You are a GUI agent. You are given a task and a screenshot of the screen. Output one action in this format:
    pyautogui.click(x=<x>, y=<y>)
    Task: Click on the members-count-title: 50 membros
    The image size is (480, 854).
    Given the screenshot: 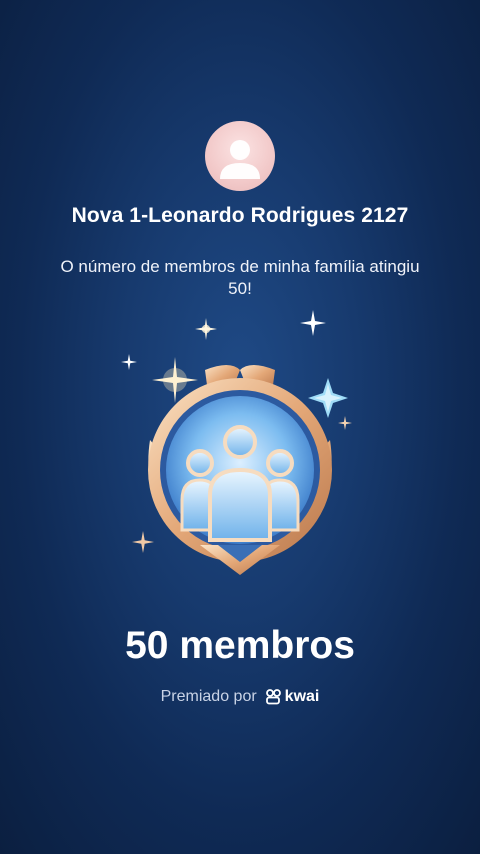 What is the action you would take?
    pyautogui.click(x=240, y=645)
    